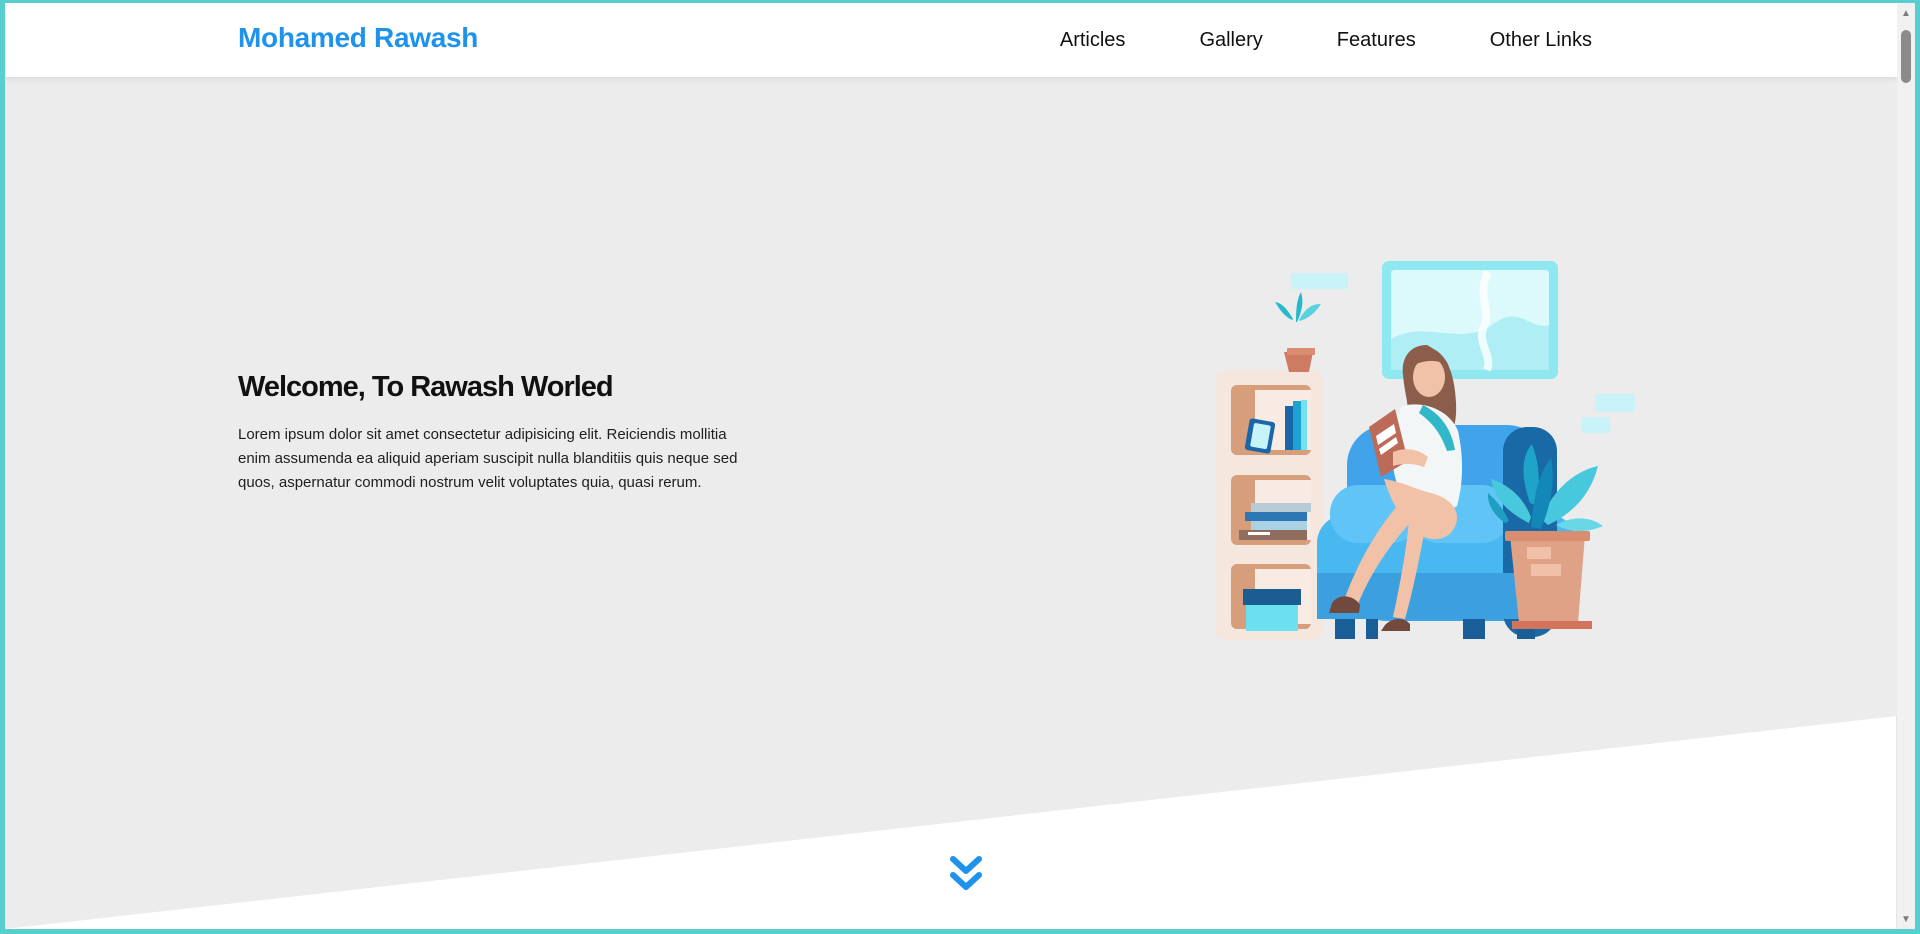  What do you see at coordinates (1420, 450) in the screenshot?
I see `reading-woman-illustration` at bounding box center [1420, 450].